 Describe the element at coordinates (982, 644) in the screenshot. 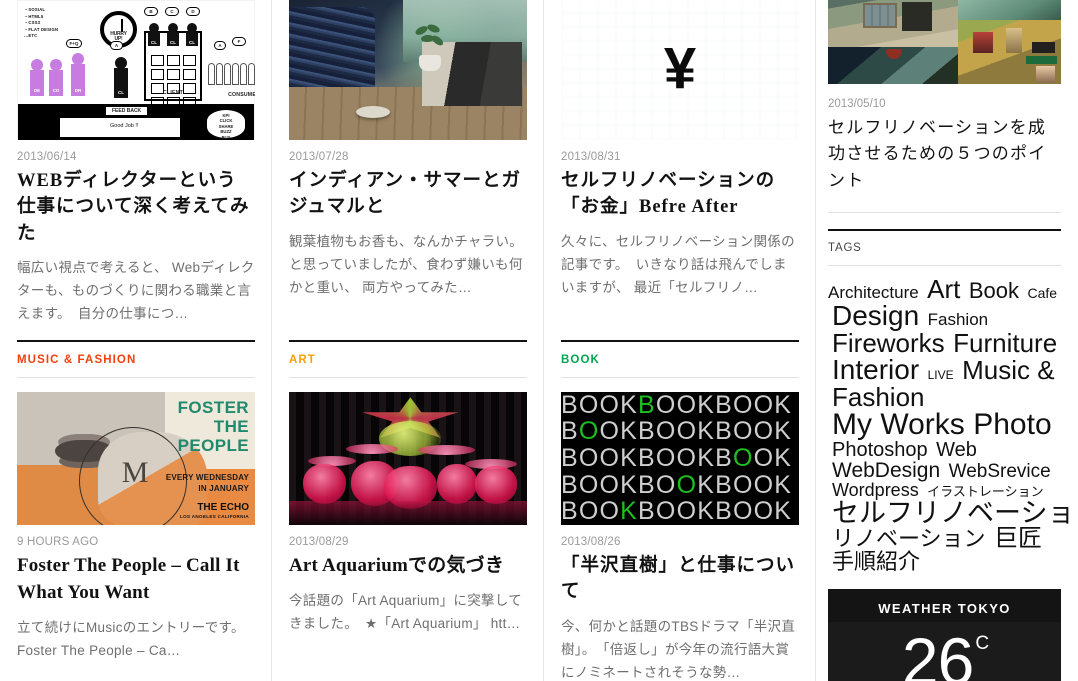

I see `weather-unit: C` at that location.